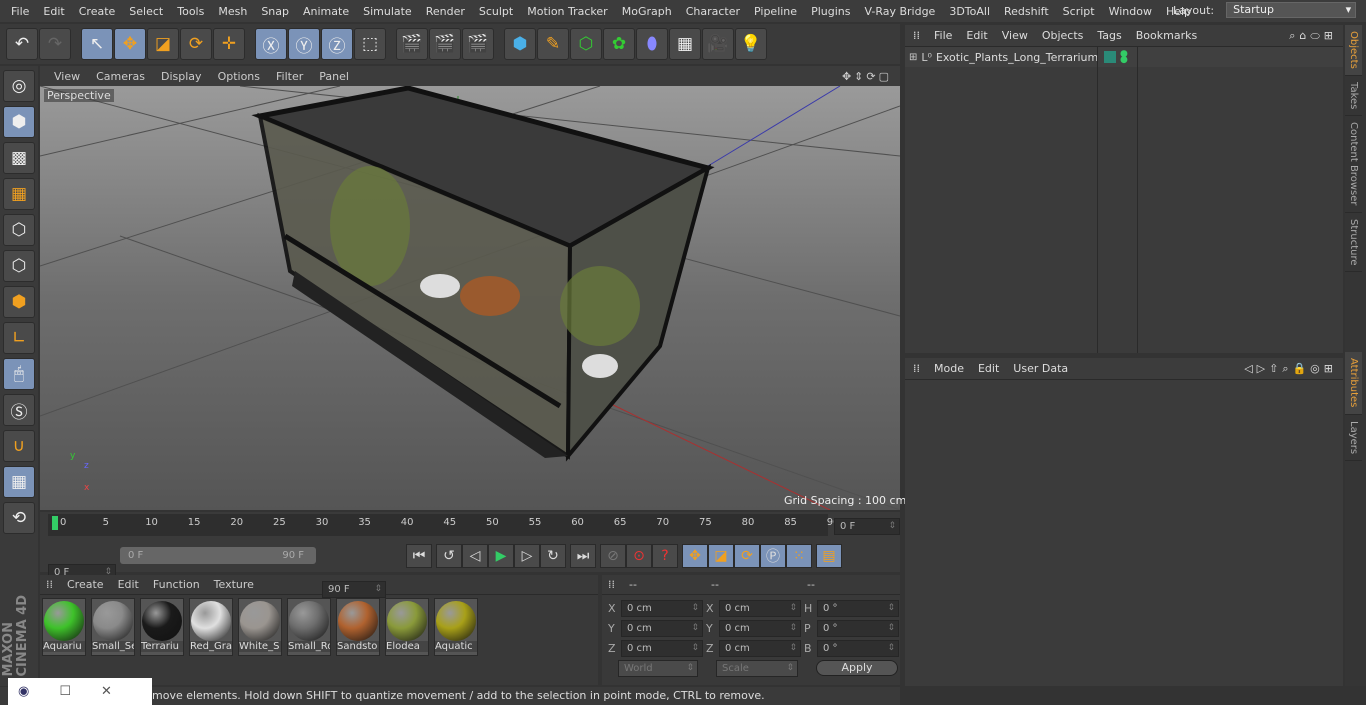 The image size is (1366, 705). What do you see at coordinates (583, 556) in the screenshot?
I see `go-to-end-icon: ⏭` at bounding box center [583, 556].